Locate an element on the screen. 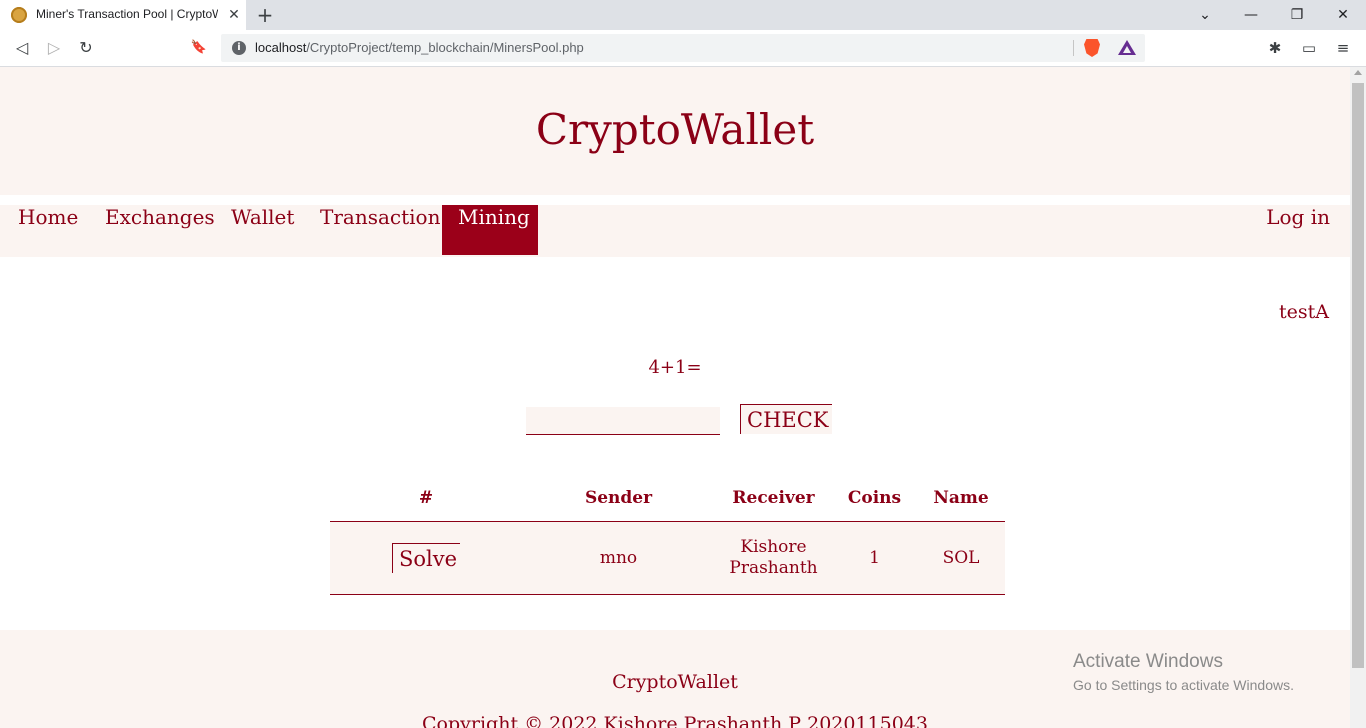  logged-in-user: testA is located at coordinates (1304, 312).